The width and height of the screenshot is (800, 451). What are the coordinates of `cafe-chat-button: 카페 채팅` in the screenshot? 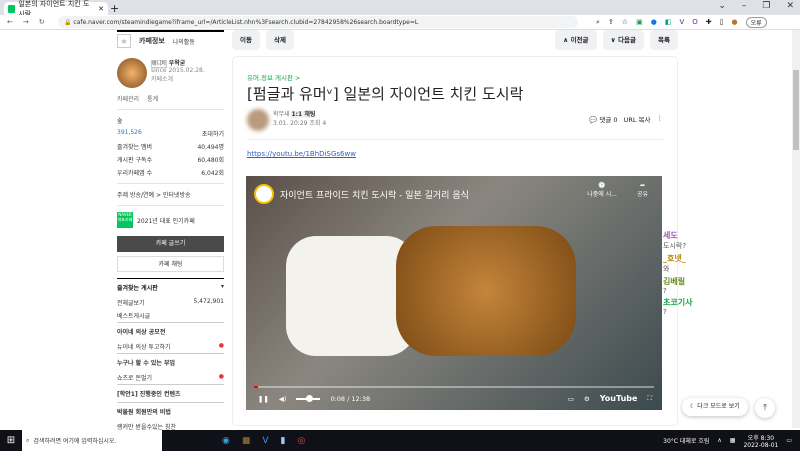 It's located at (170, 264).